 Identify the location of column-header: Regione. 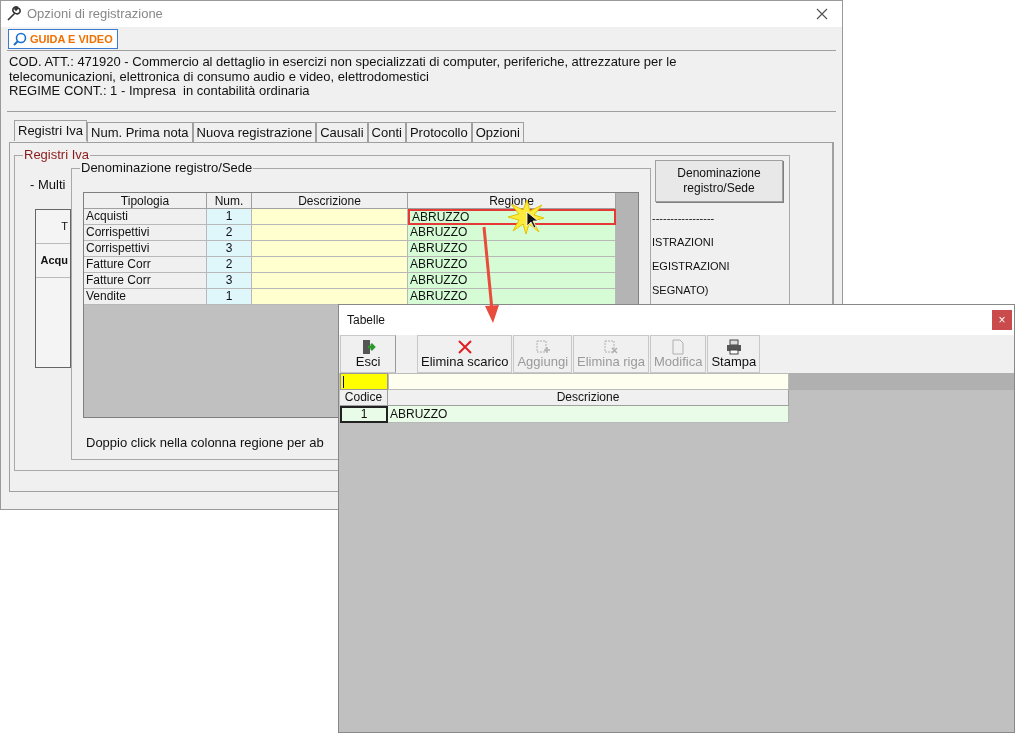
(512, 201).